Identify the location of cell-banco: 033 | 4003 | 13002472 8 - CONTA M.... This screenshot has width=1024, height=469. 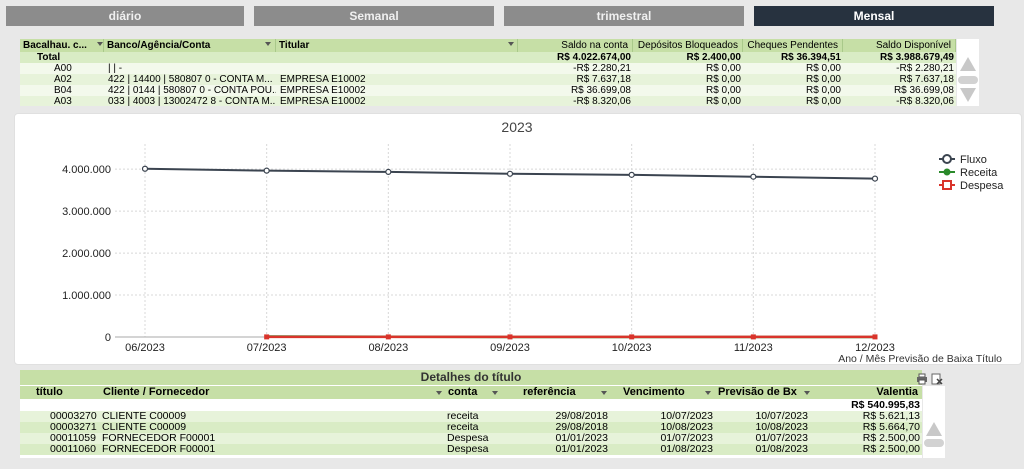
(192, 101).